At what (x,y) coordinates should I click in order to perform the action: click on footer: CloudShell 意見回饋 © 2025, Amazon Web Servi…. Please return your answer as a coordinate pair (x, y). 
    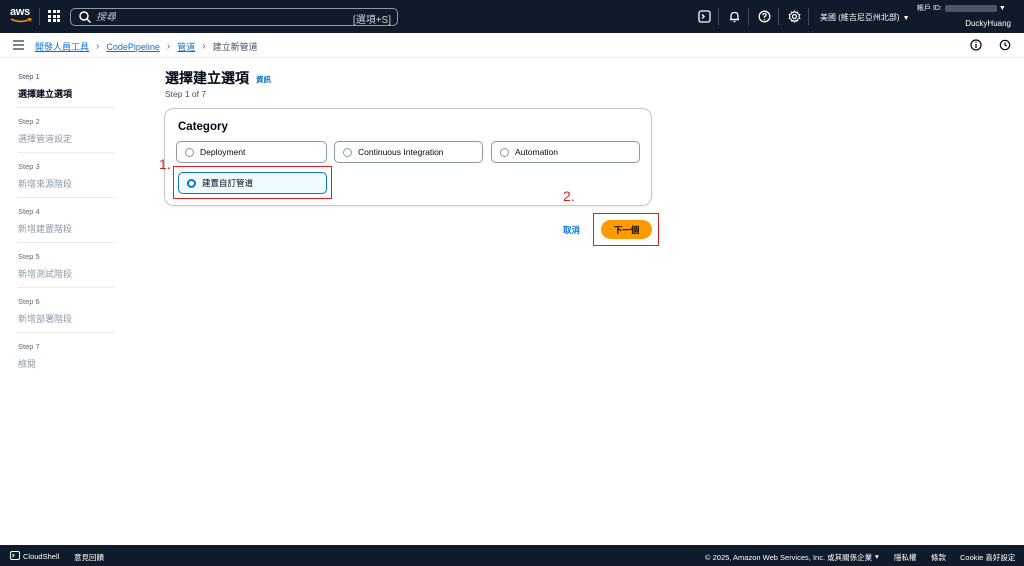
    Looking at the image, I should click on (512, 555).